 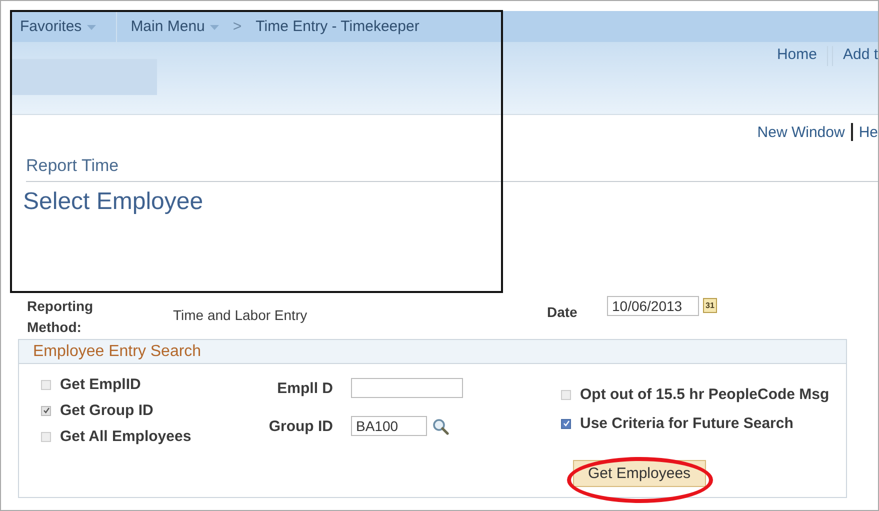 I want to click on field-value: Time and Labor Entry, so click(x=240, y=315).